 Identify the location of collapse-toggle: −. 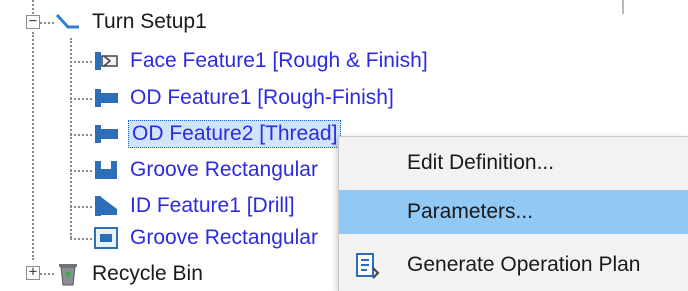
(33, 21).